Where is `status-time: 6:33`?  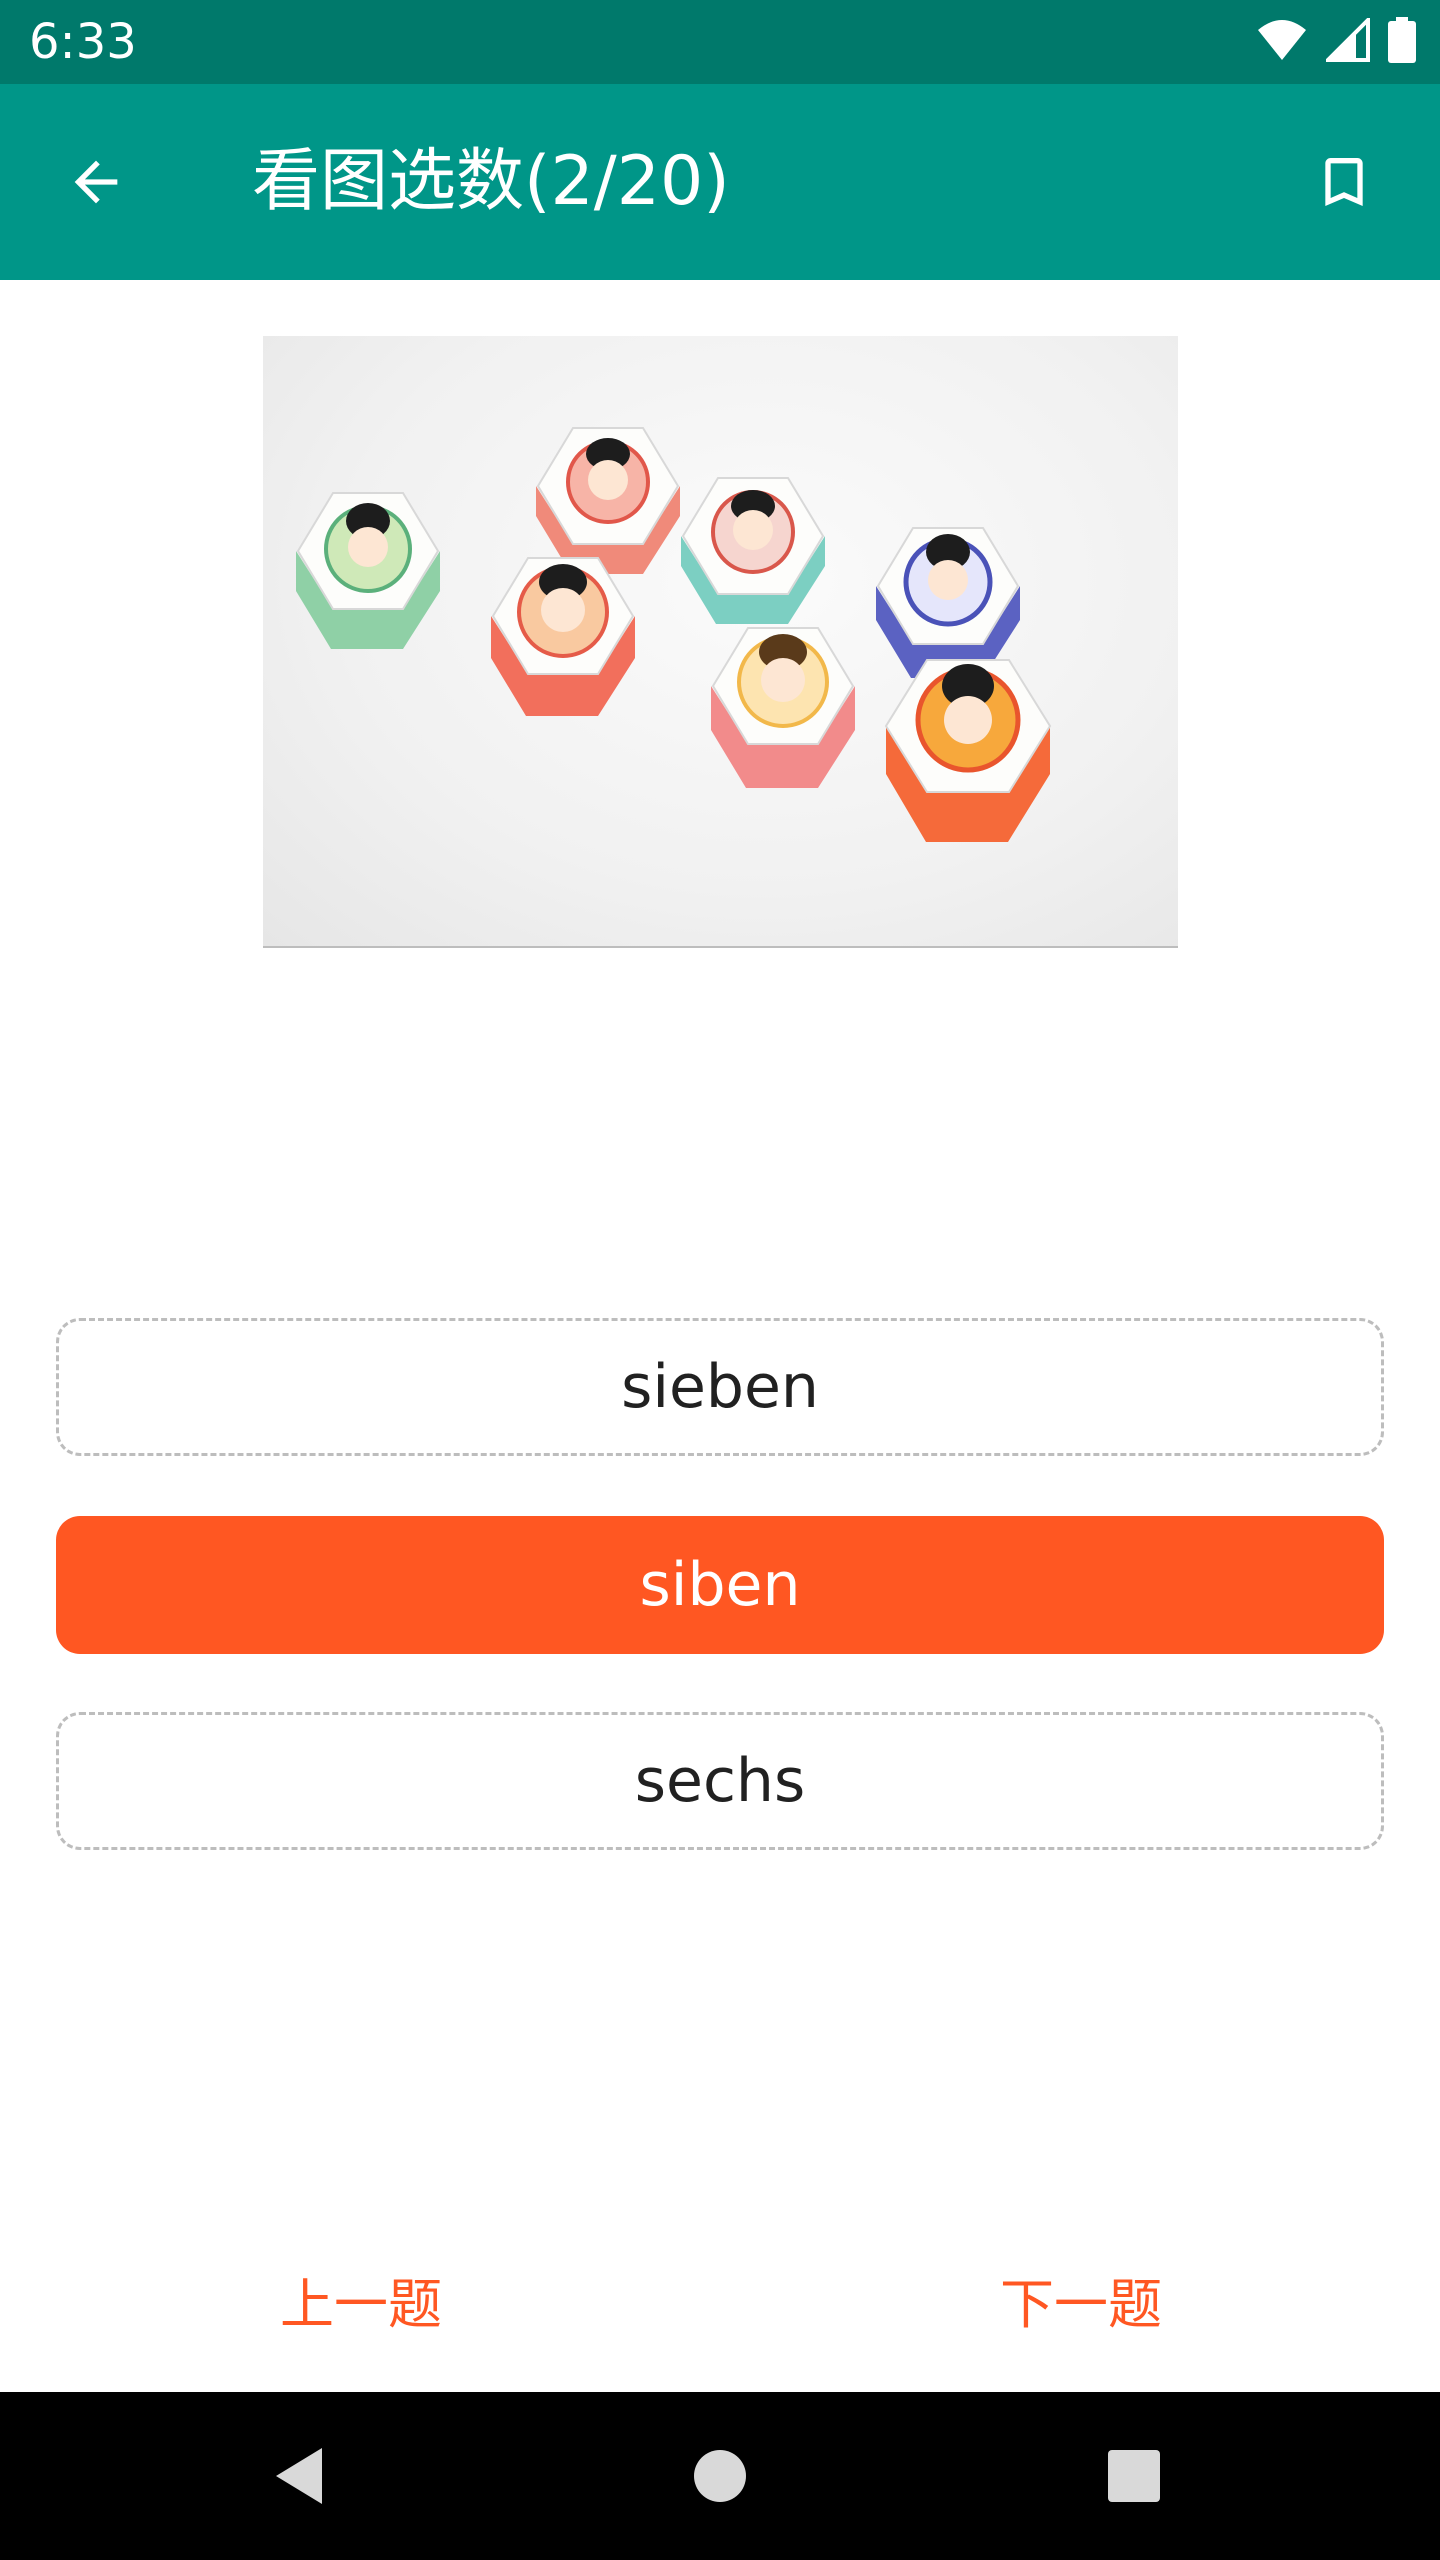
status-time: 6:33 is located at coordinates (83, 42).